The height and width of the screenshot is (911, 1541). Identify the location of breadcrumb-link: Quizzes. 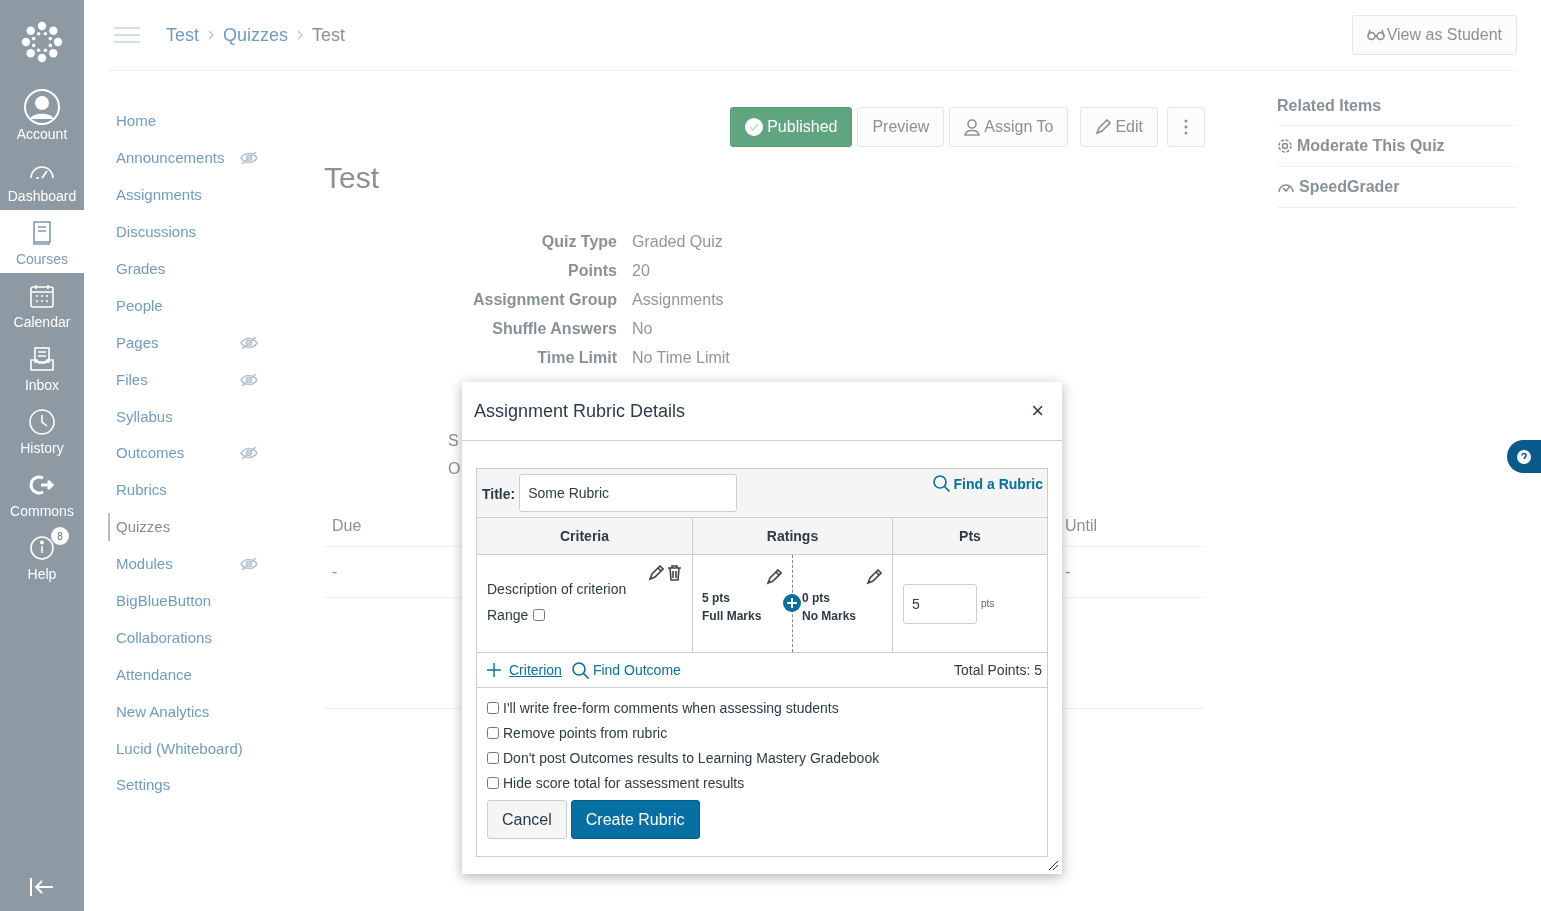
(256, 35).